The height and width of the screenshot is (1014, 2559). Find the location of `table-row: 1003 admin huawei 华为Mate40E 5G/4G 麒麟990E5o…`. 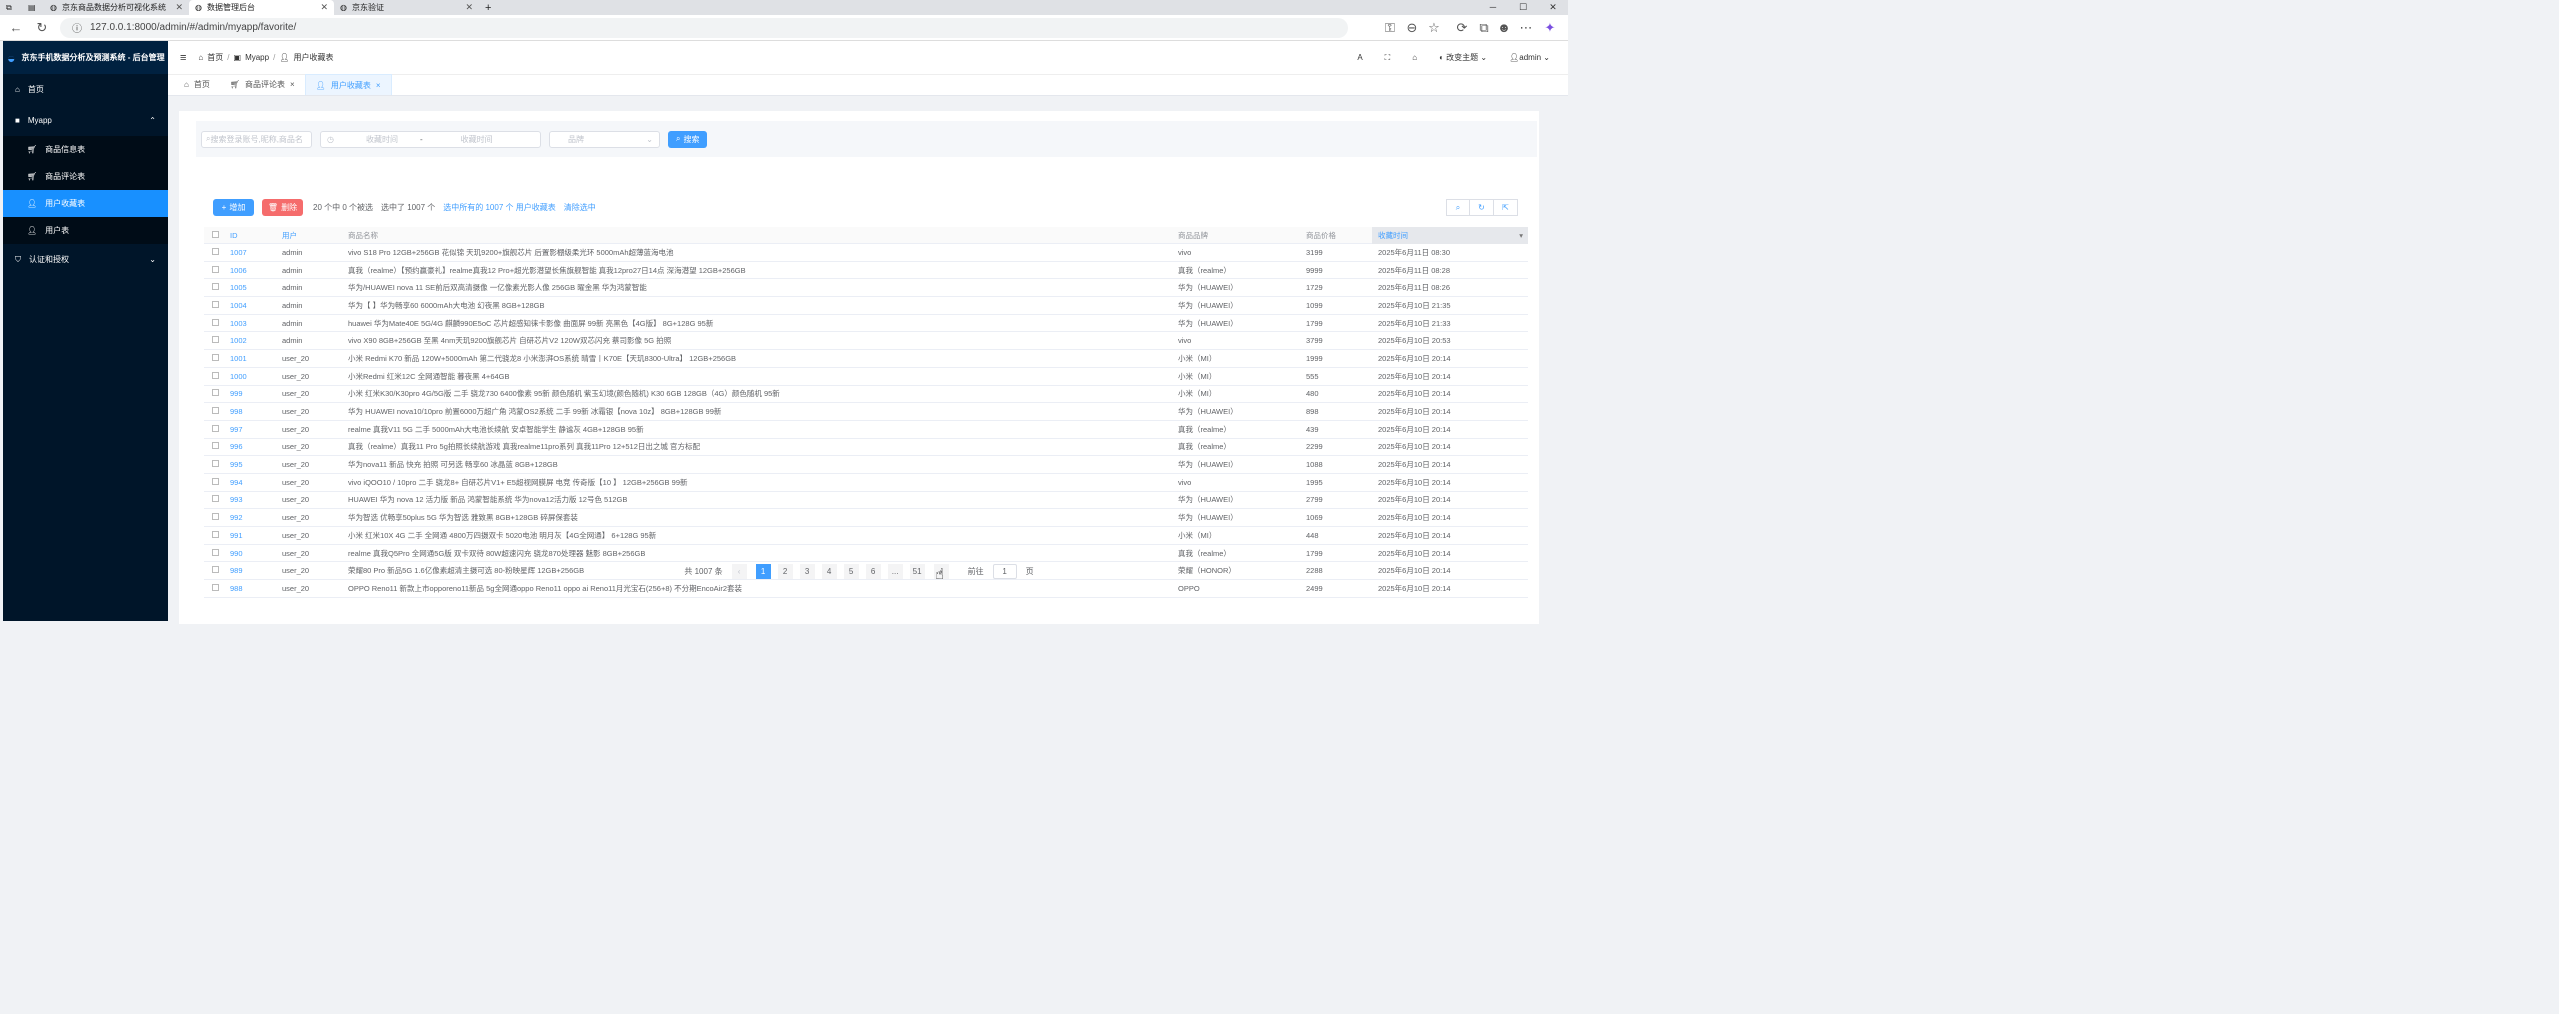

table-row: 1003 admin huawei 华为Mate40E 5G/4G 麒麟990E5o… is located at coordinates (866, 324).